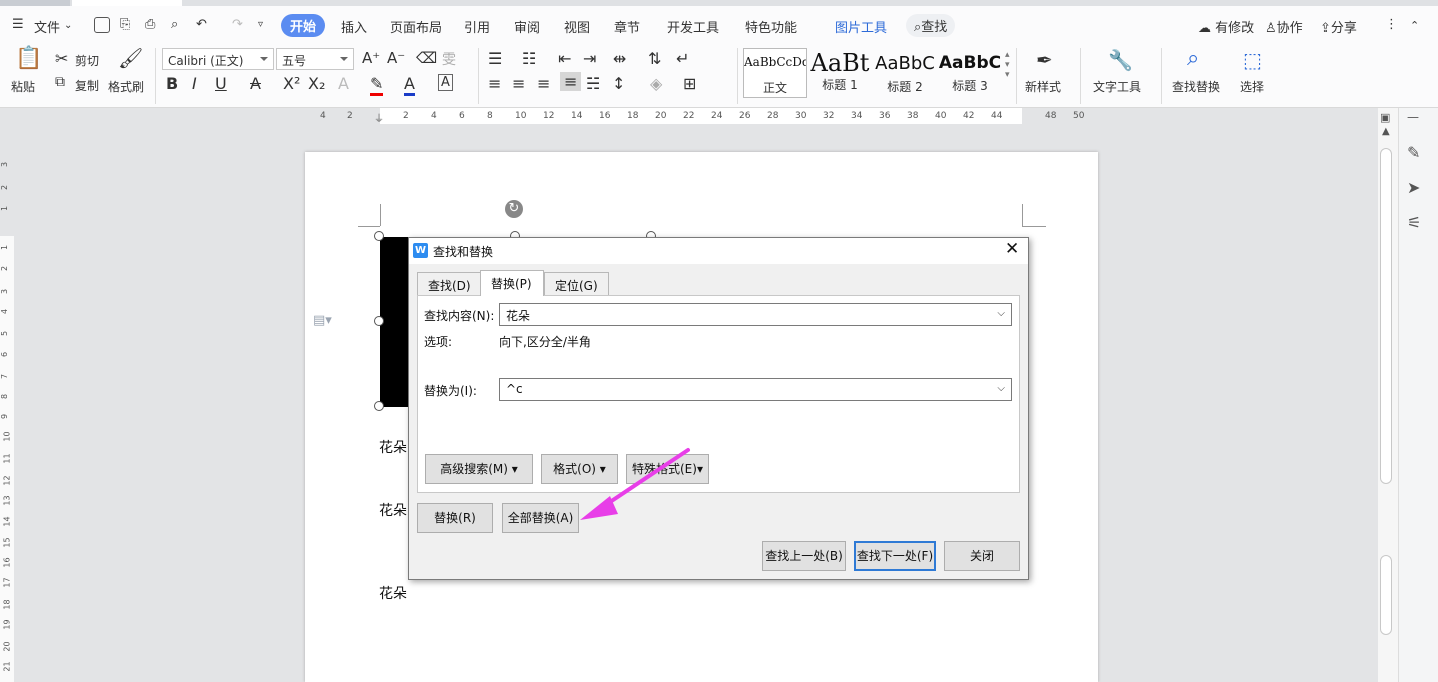 The height and width of the screenshot is (682, 1438). Describe the element at coordinates (377, 85) in the screenshot. I see `highlight-icon: ✎` at that location.